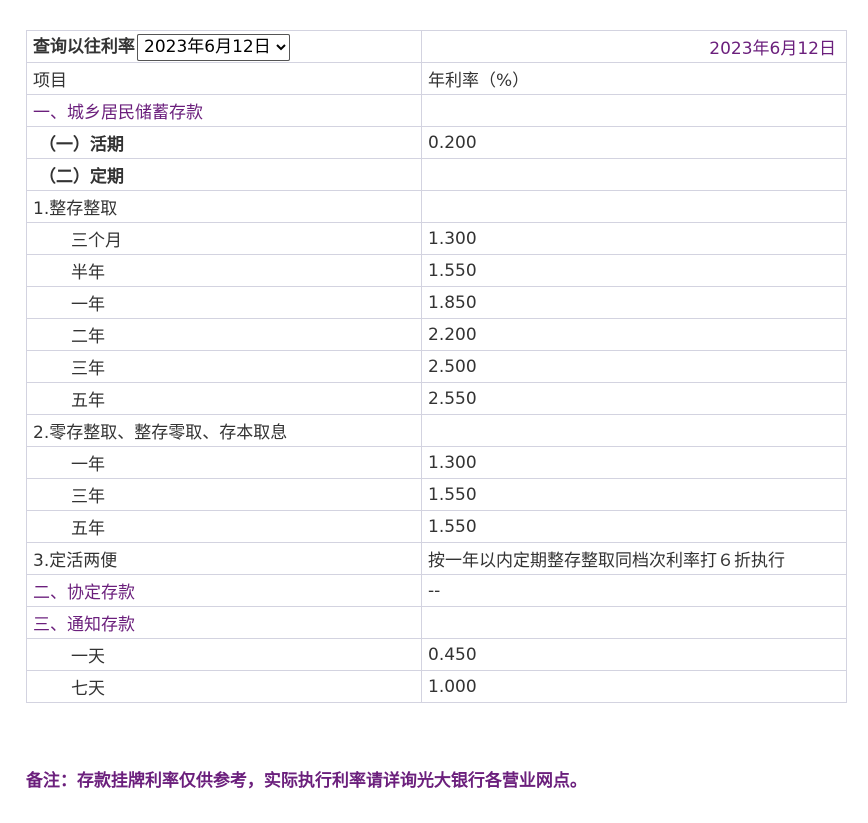 This screenshot has height=823, width=868. I want to click on table-row: 二年 2.200, so click(436, 334).